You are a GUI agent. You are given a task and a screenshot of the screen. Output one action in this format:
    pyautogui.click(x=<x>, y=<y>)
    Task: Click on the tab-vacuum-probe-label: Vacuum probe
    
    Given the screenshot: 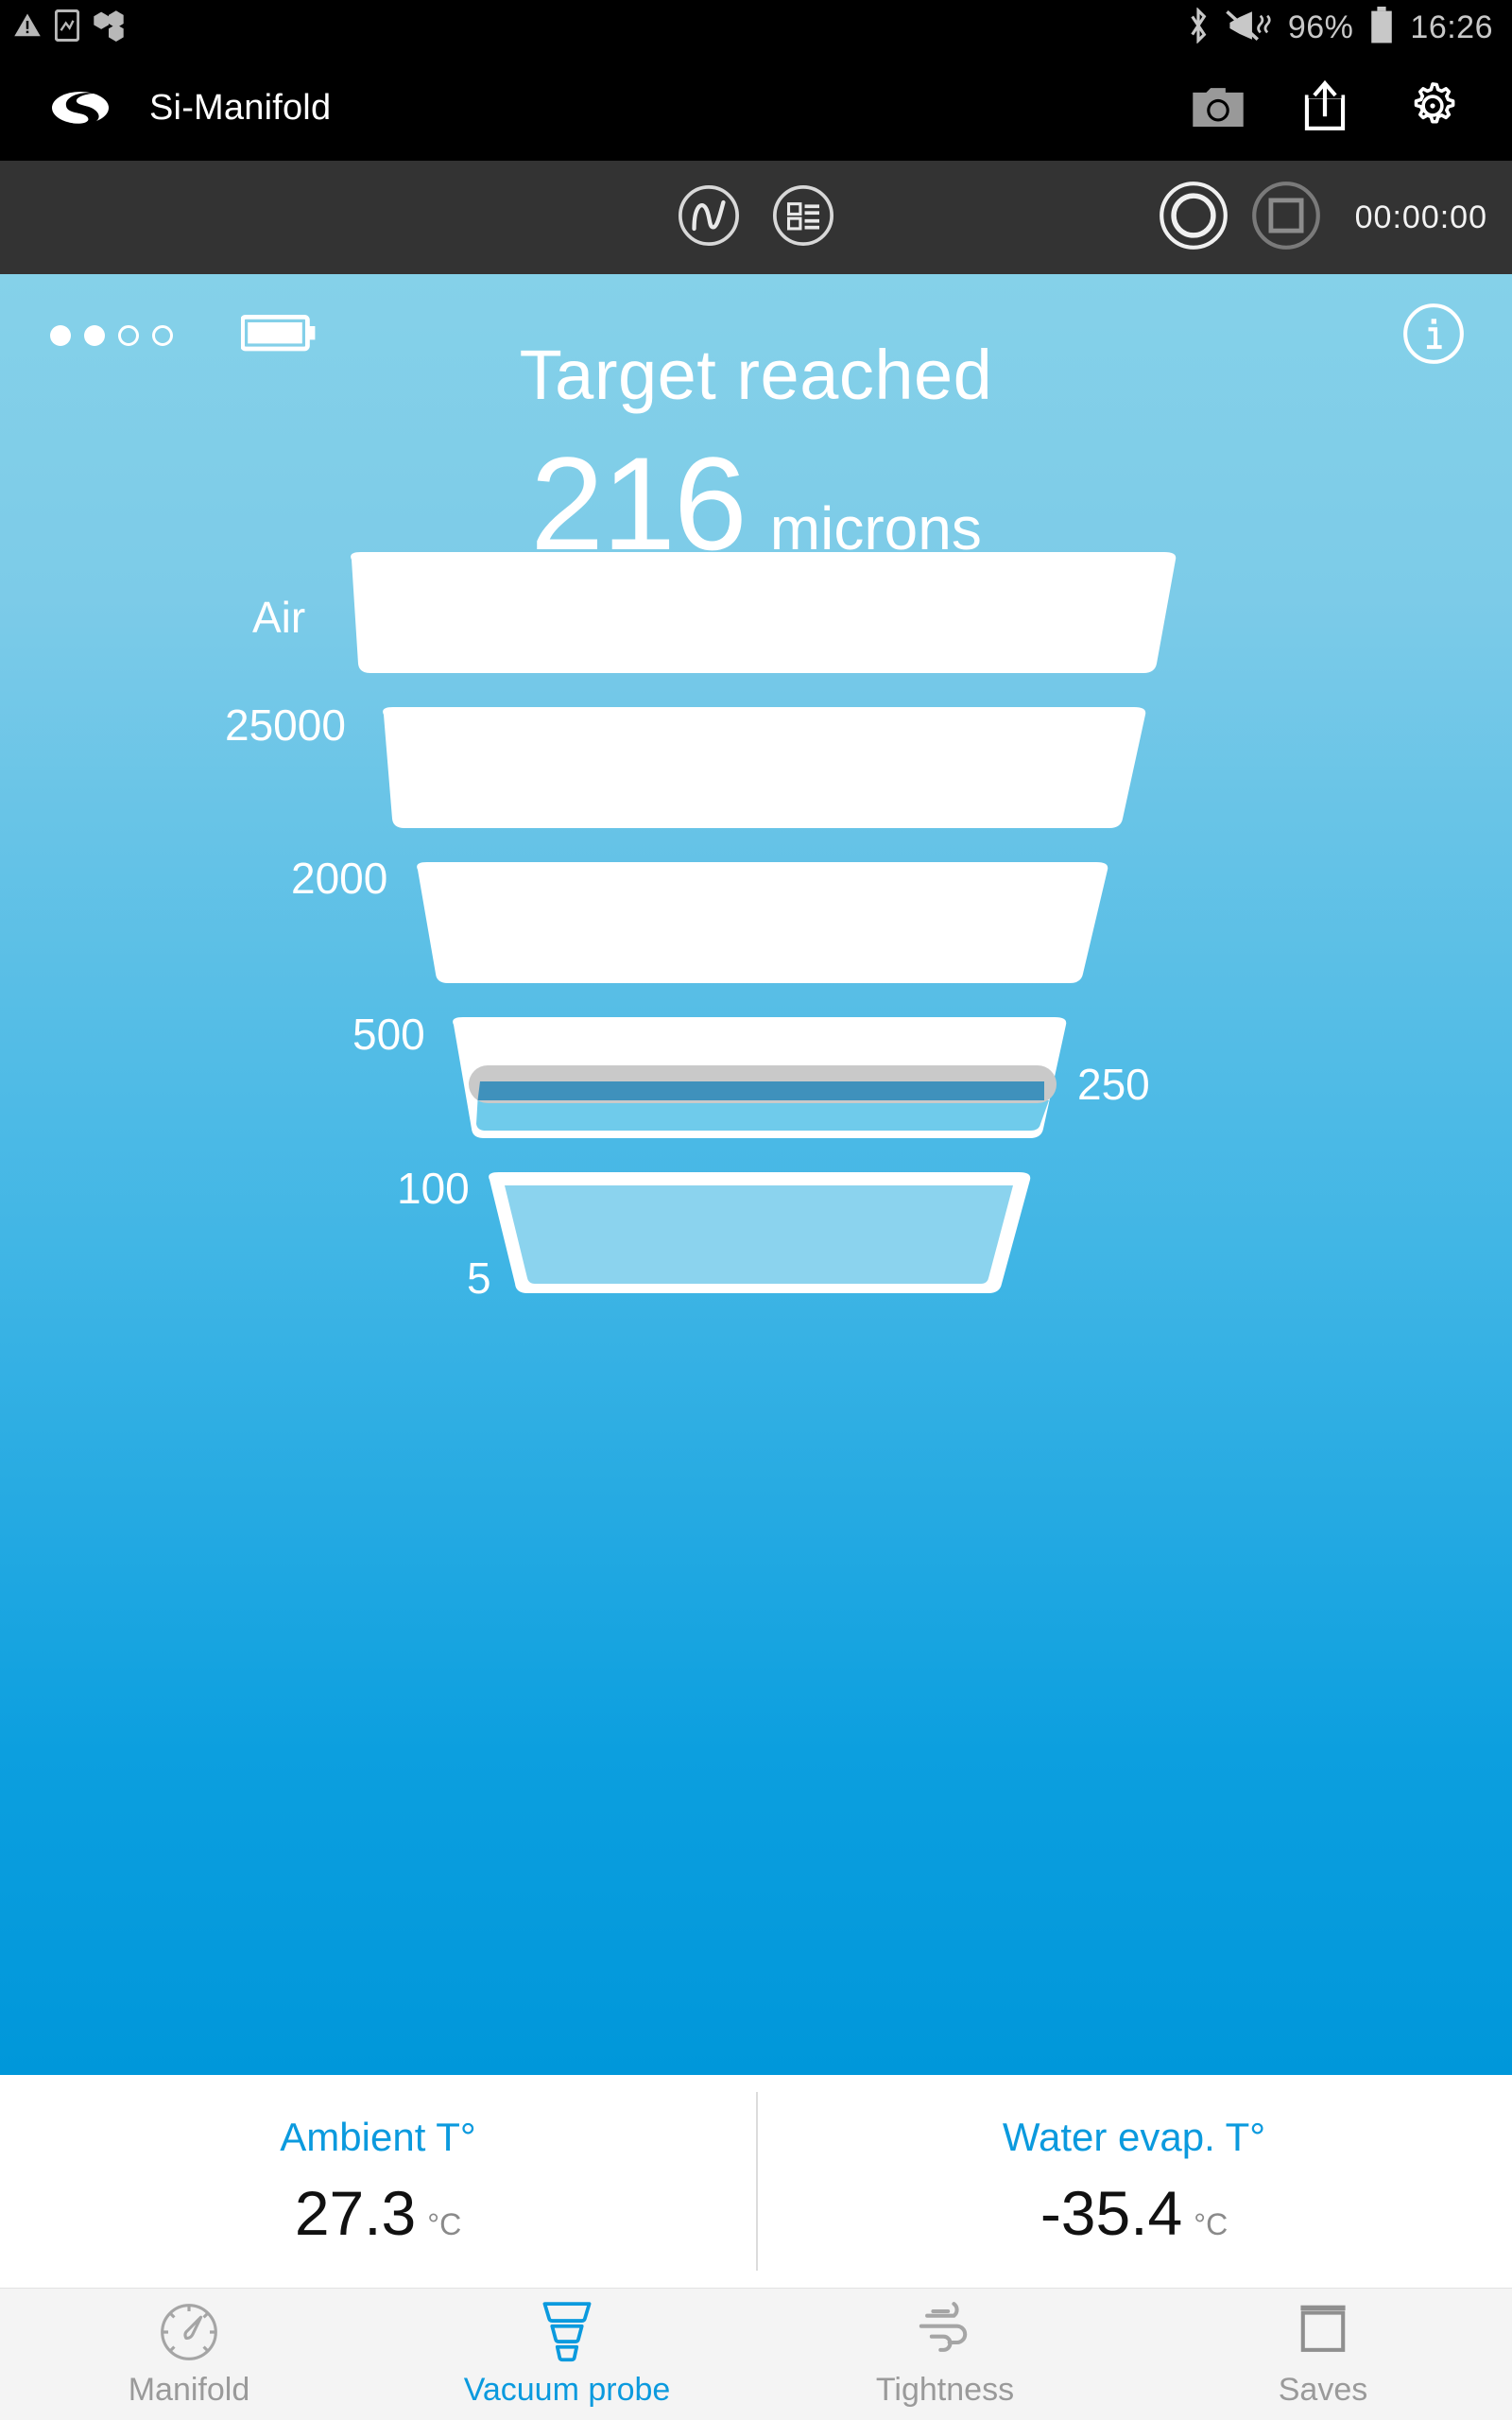 What is the action you would take?
    pyautogui.click(x=567, y=2390)
    